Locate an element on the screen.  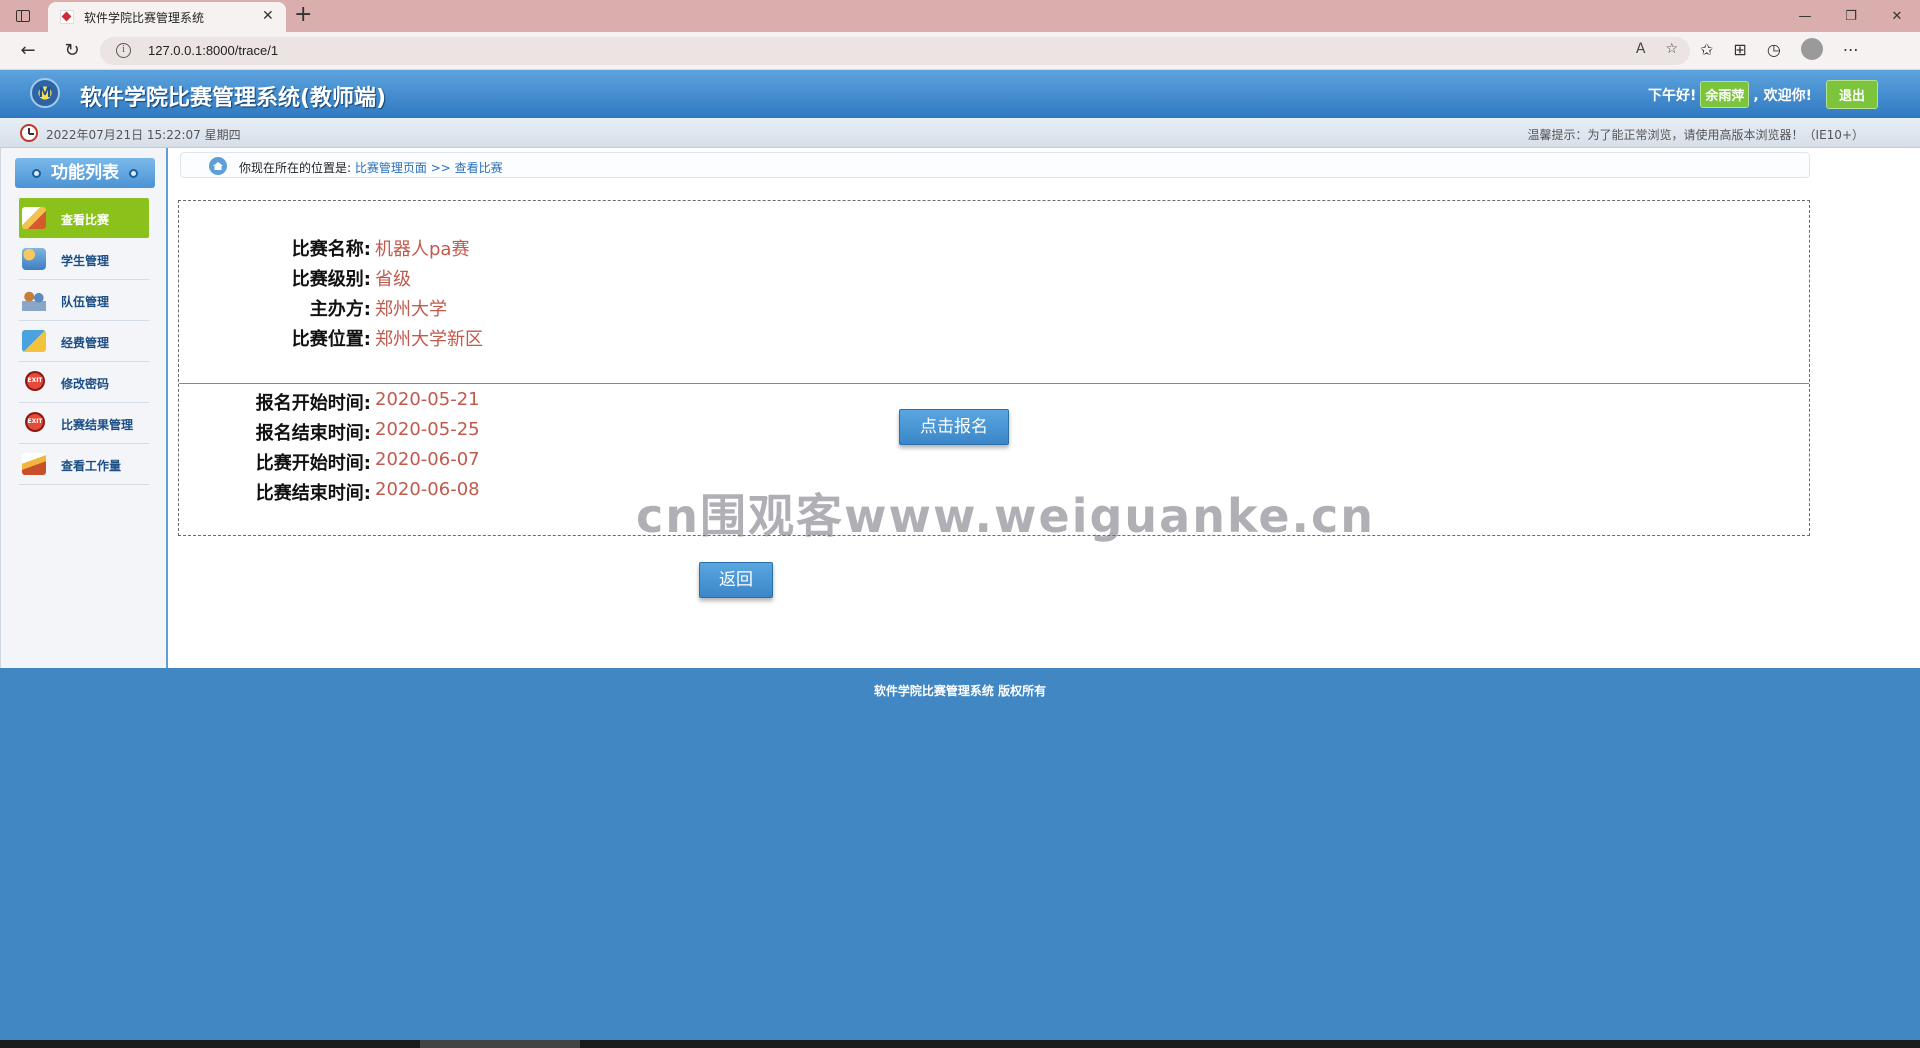
app-header: 软件学院比赛管理系统(教师端) 下午好! 余雨萍 , 欢迎你! 退出 is located at coordinates (960, 94).